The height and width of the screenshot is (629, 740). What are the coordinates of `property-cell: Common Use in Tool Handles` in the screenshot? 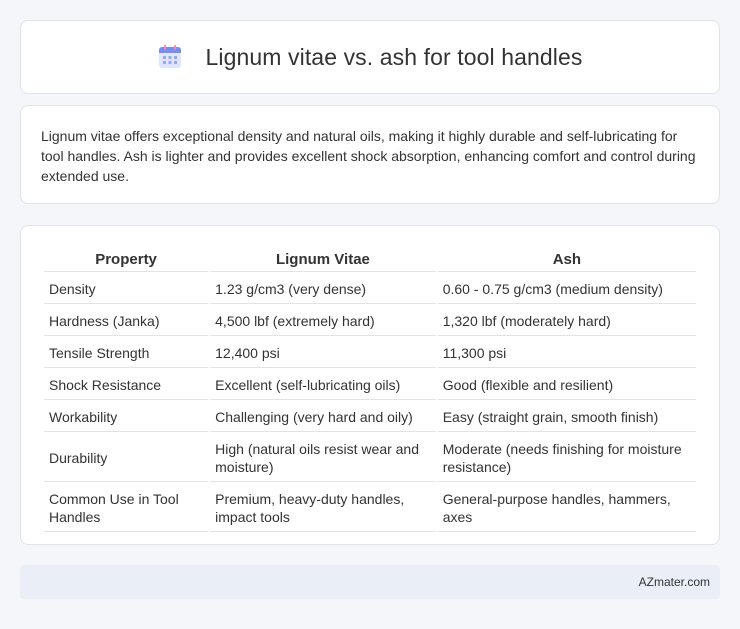 It's located at (126, 508).